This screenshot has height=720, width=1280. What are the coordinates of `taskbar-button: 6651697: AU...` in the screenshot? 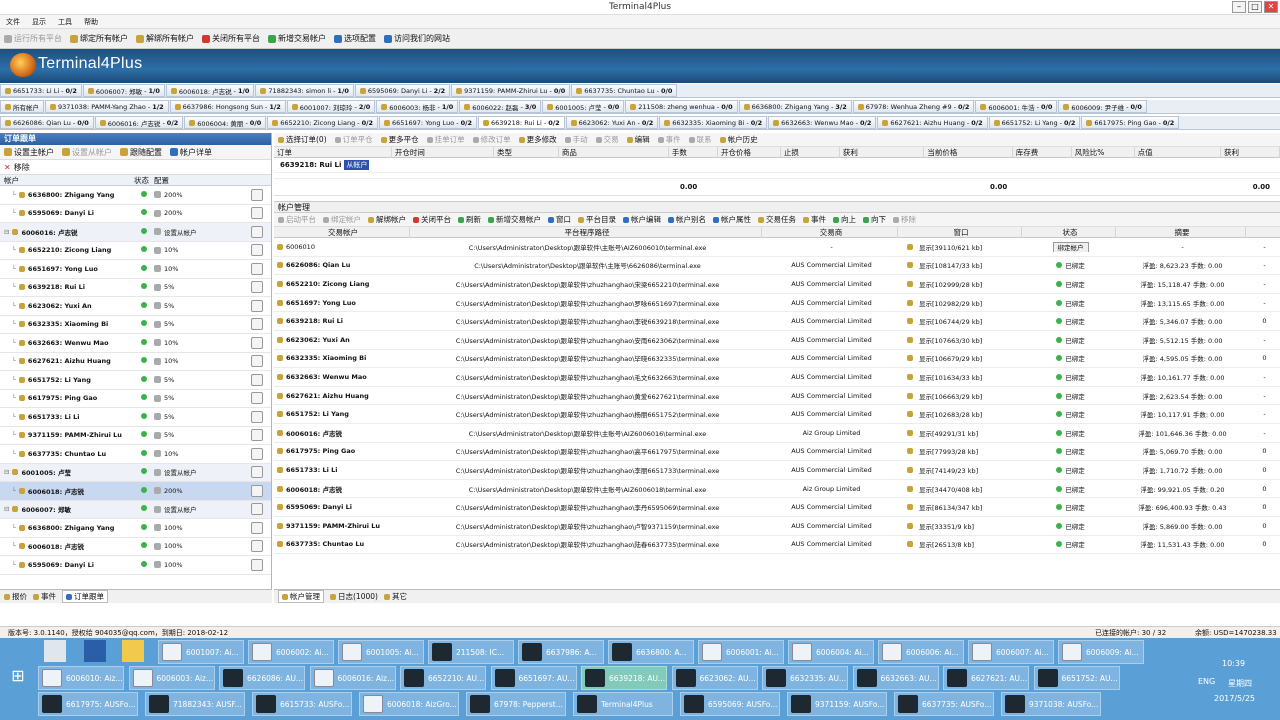 It's located at (533, 678).